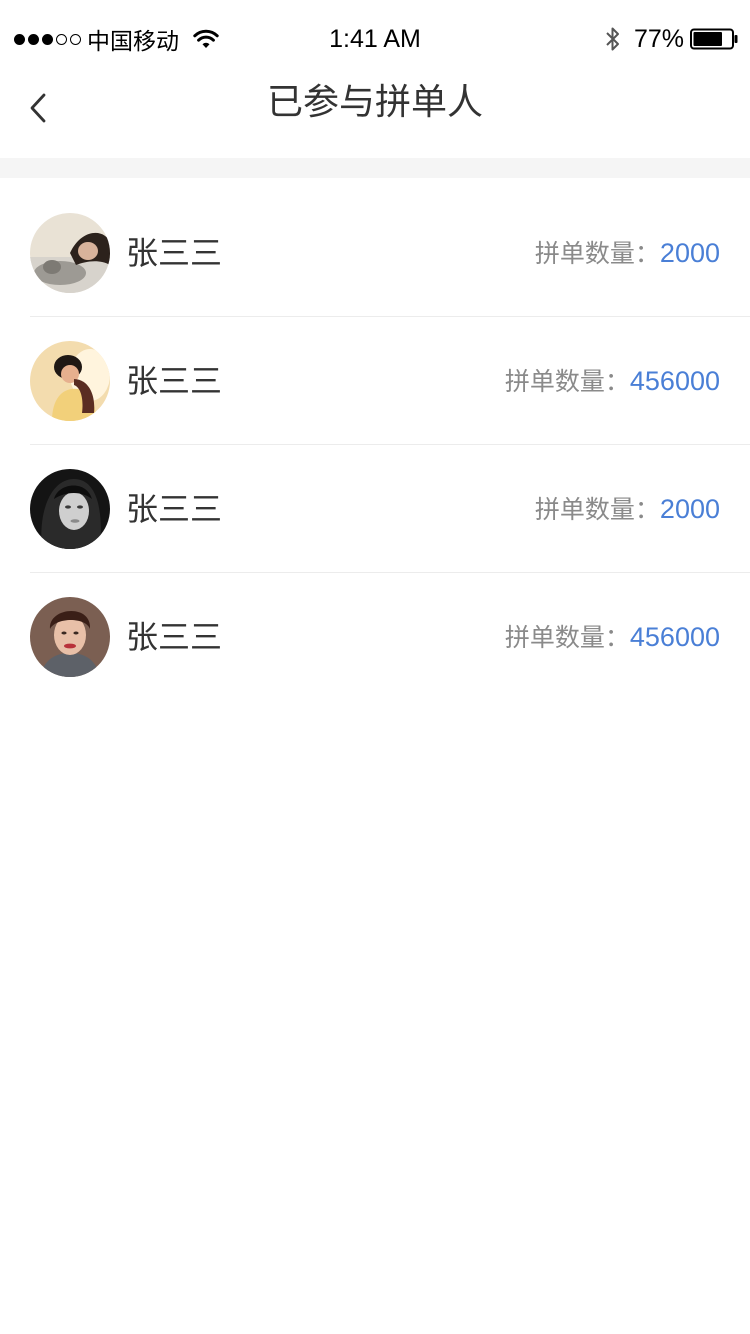  I want to click on battery-icon, so click(714, 39).